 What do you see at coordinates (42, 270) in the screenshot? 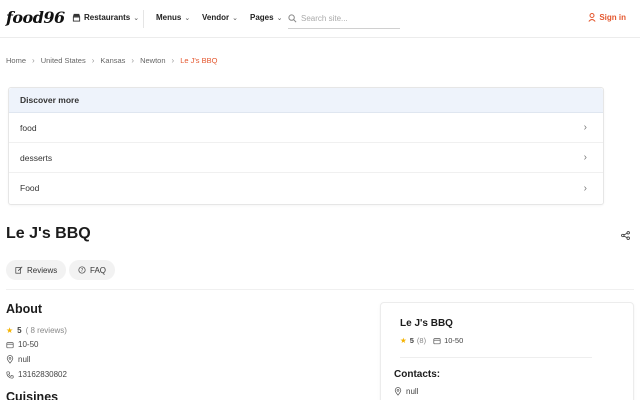
I see `tab-reviews-label: Reviews` at bounding box center [42, 270].